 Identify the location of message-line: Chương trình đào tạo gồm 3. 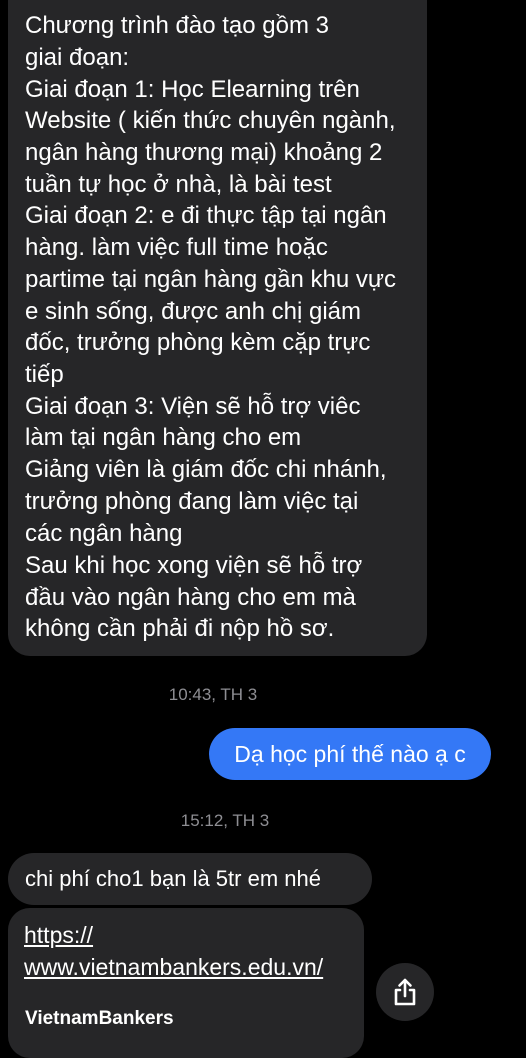
(177, 25).